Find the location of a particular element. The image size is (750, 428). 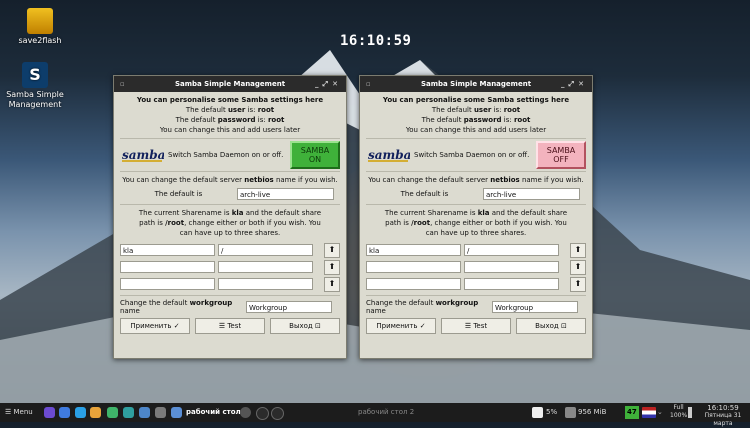

keyboard-layout-flag-icon is located at coordinates (649, 412).